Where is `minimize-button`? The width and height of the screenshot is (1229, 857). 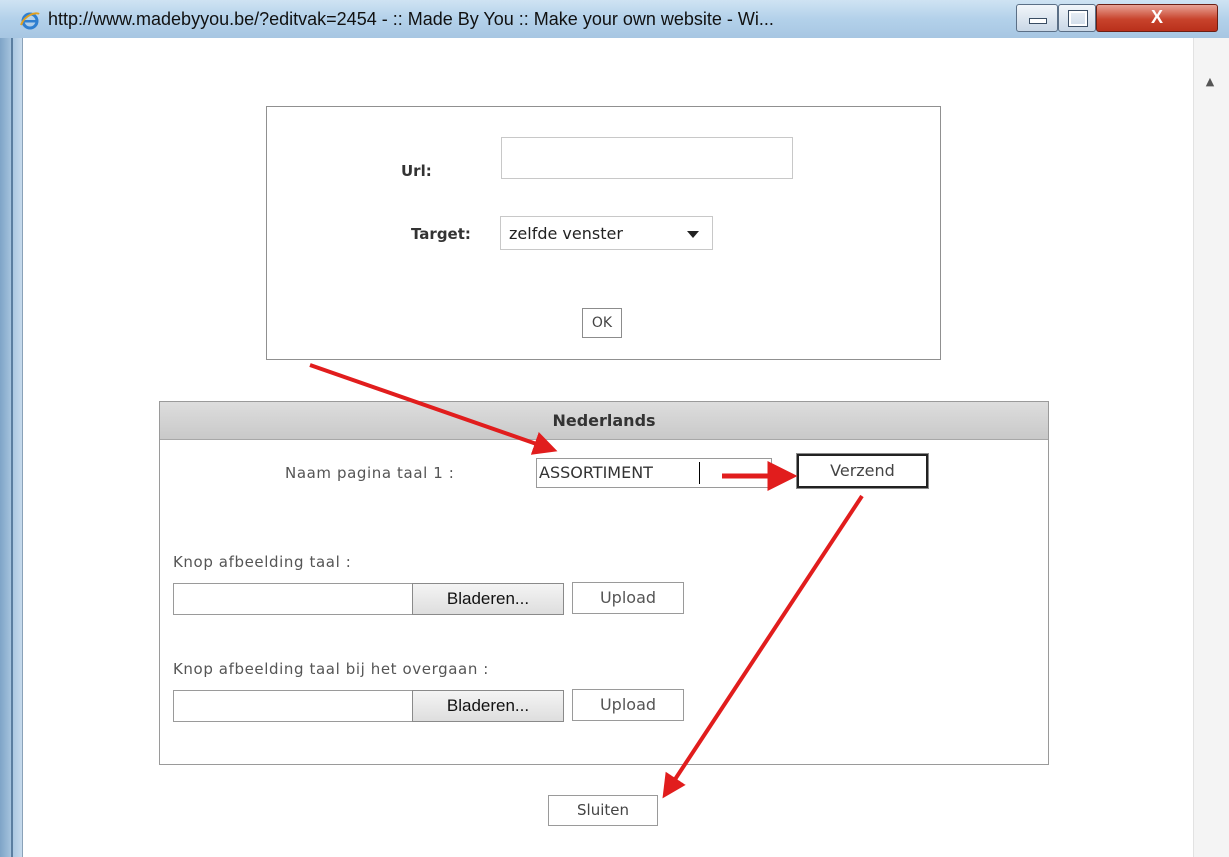 minimize-button is located at coordinates (1037, 18).